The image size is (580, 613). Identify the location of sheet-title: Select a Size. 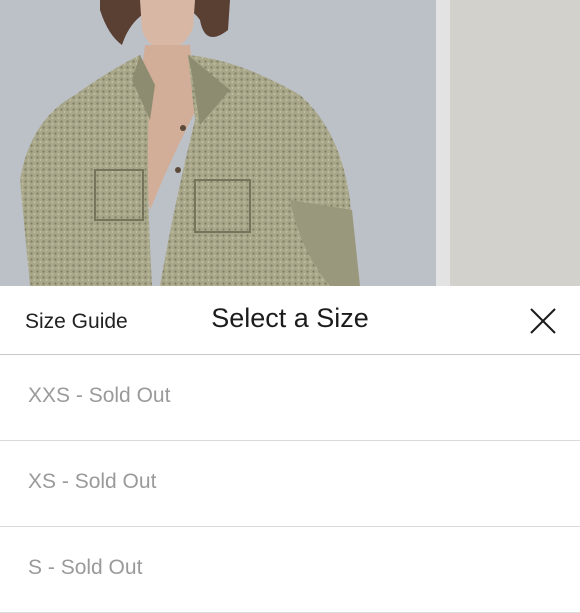
(290, 318).